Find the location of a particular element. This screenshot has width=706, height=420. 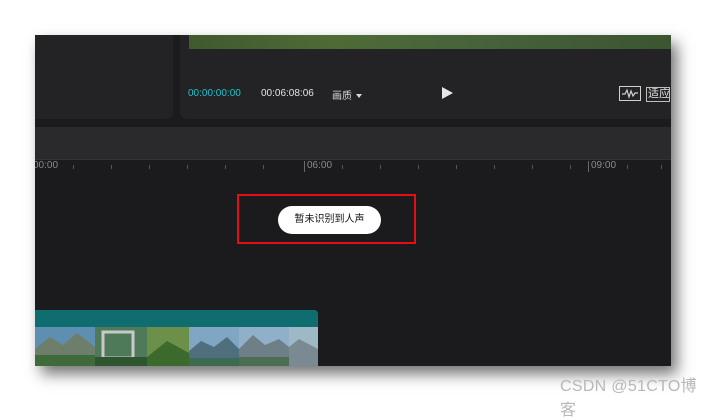

quality-dropdown: 画质 is located at coordinates (347, 94).